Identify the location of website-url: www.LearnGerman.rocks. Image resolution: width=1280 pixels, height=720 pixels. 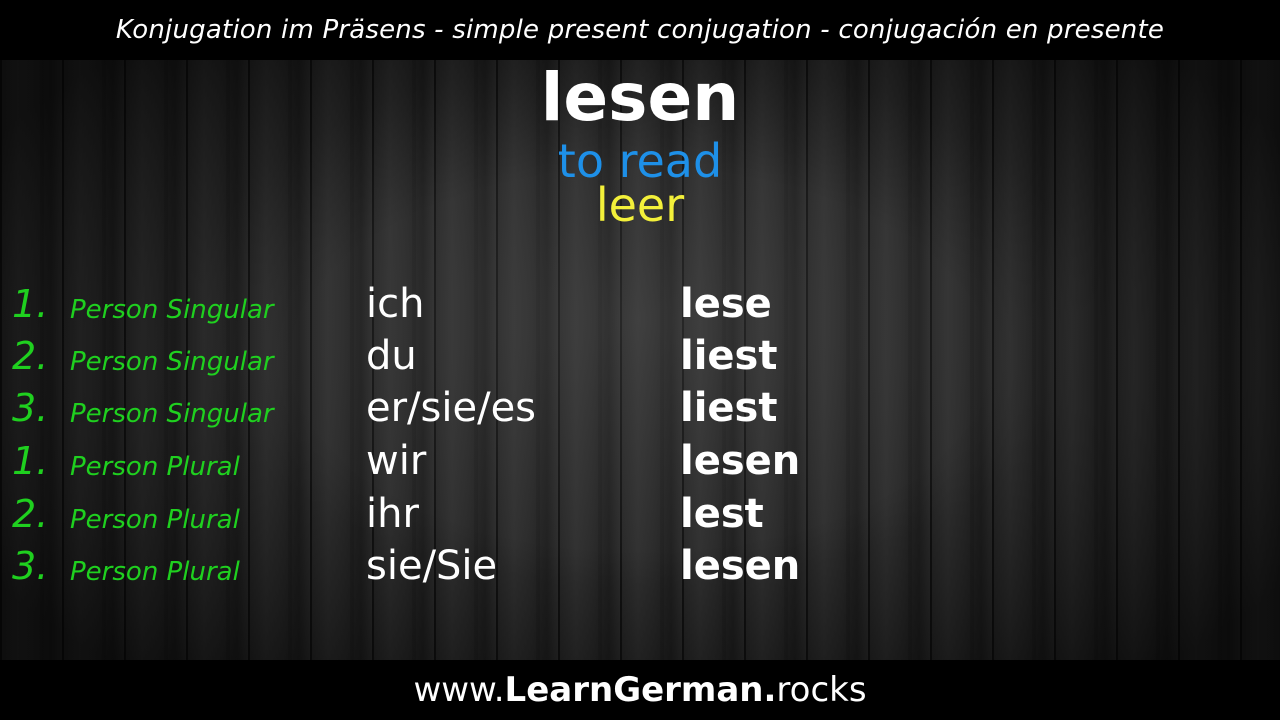
(639, 690).